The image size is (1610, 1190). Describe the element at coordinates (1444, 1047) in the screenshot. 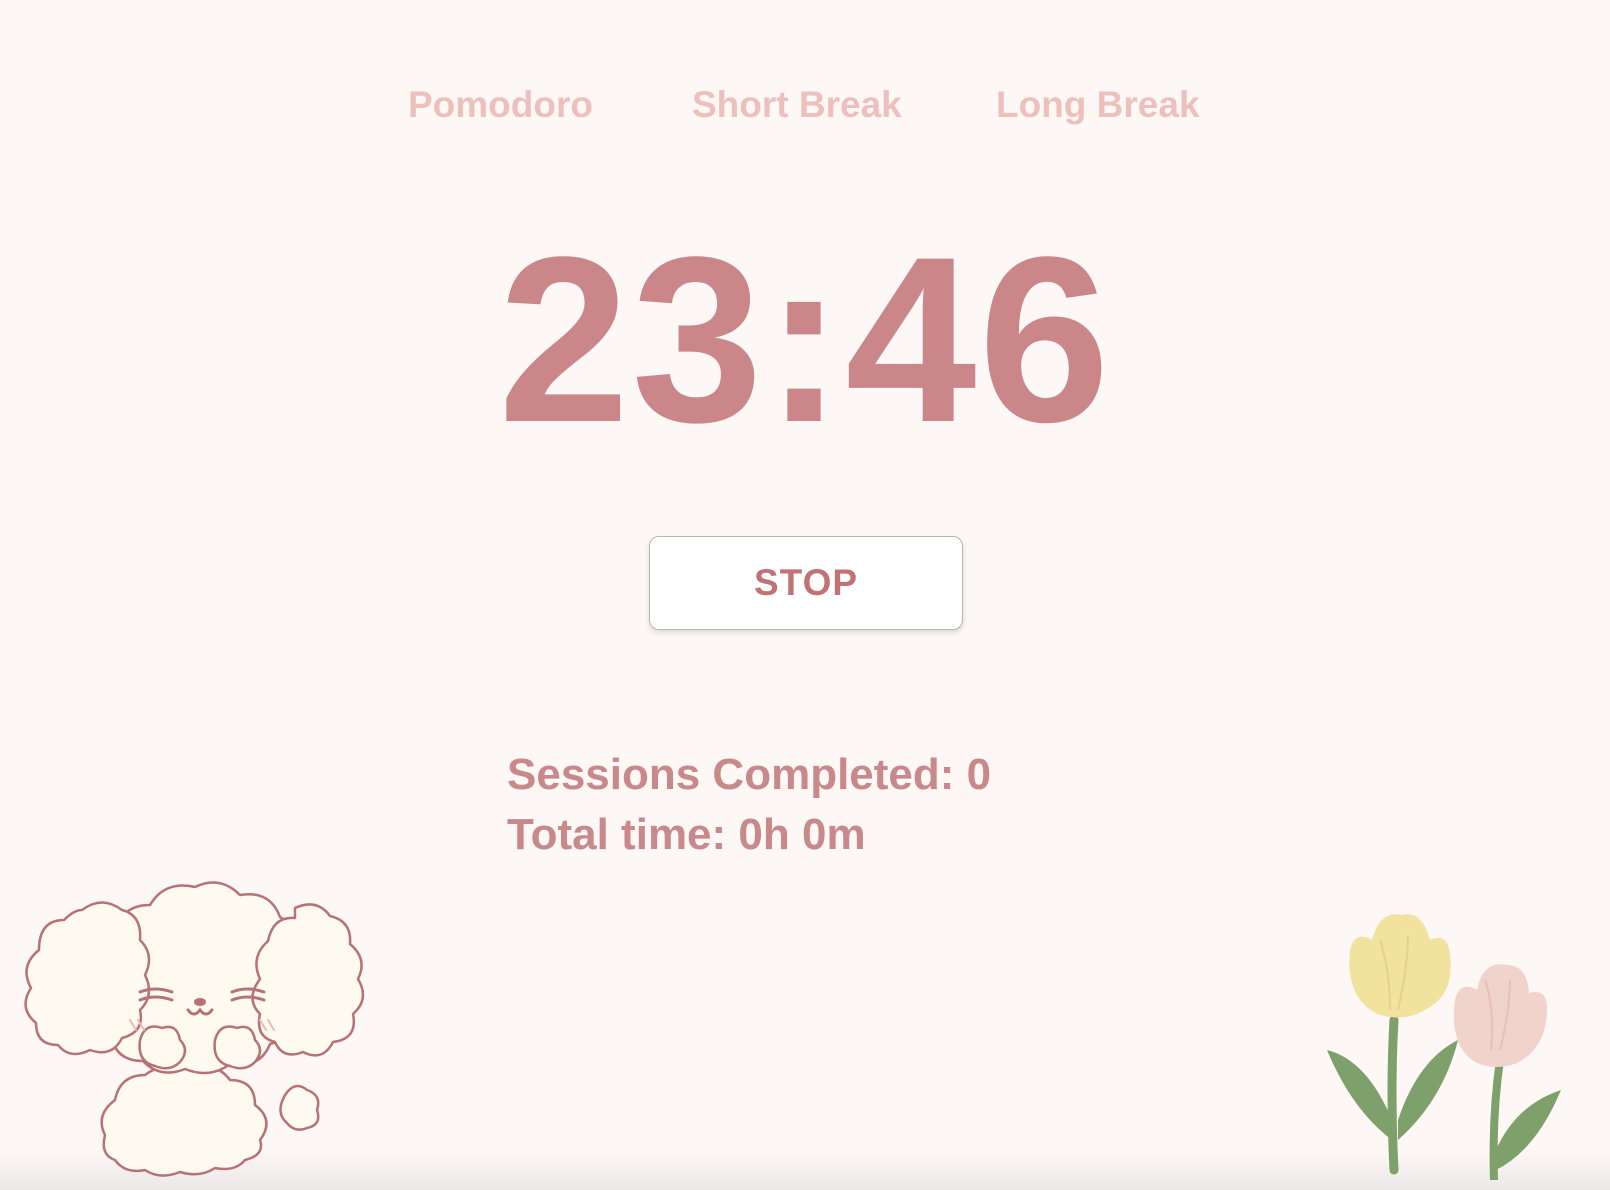

I see `tulips-illustration` at that location.